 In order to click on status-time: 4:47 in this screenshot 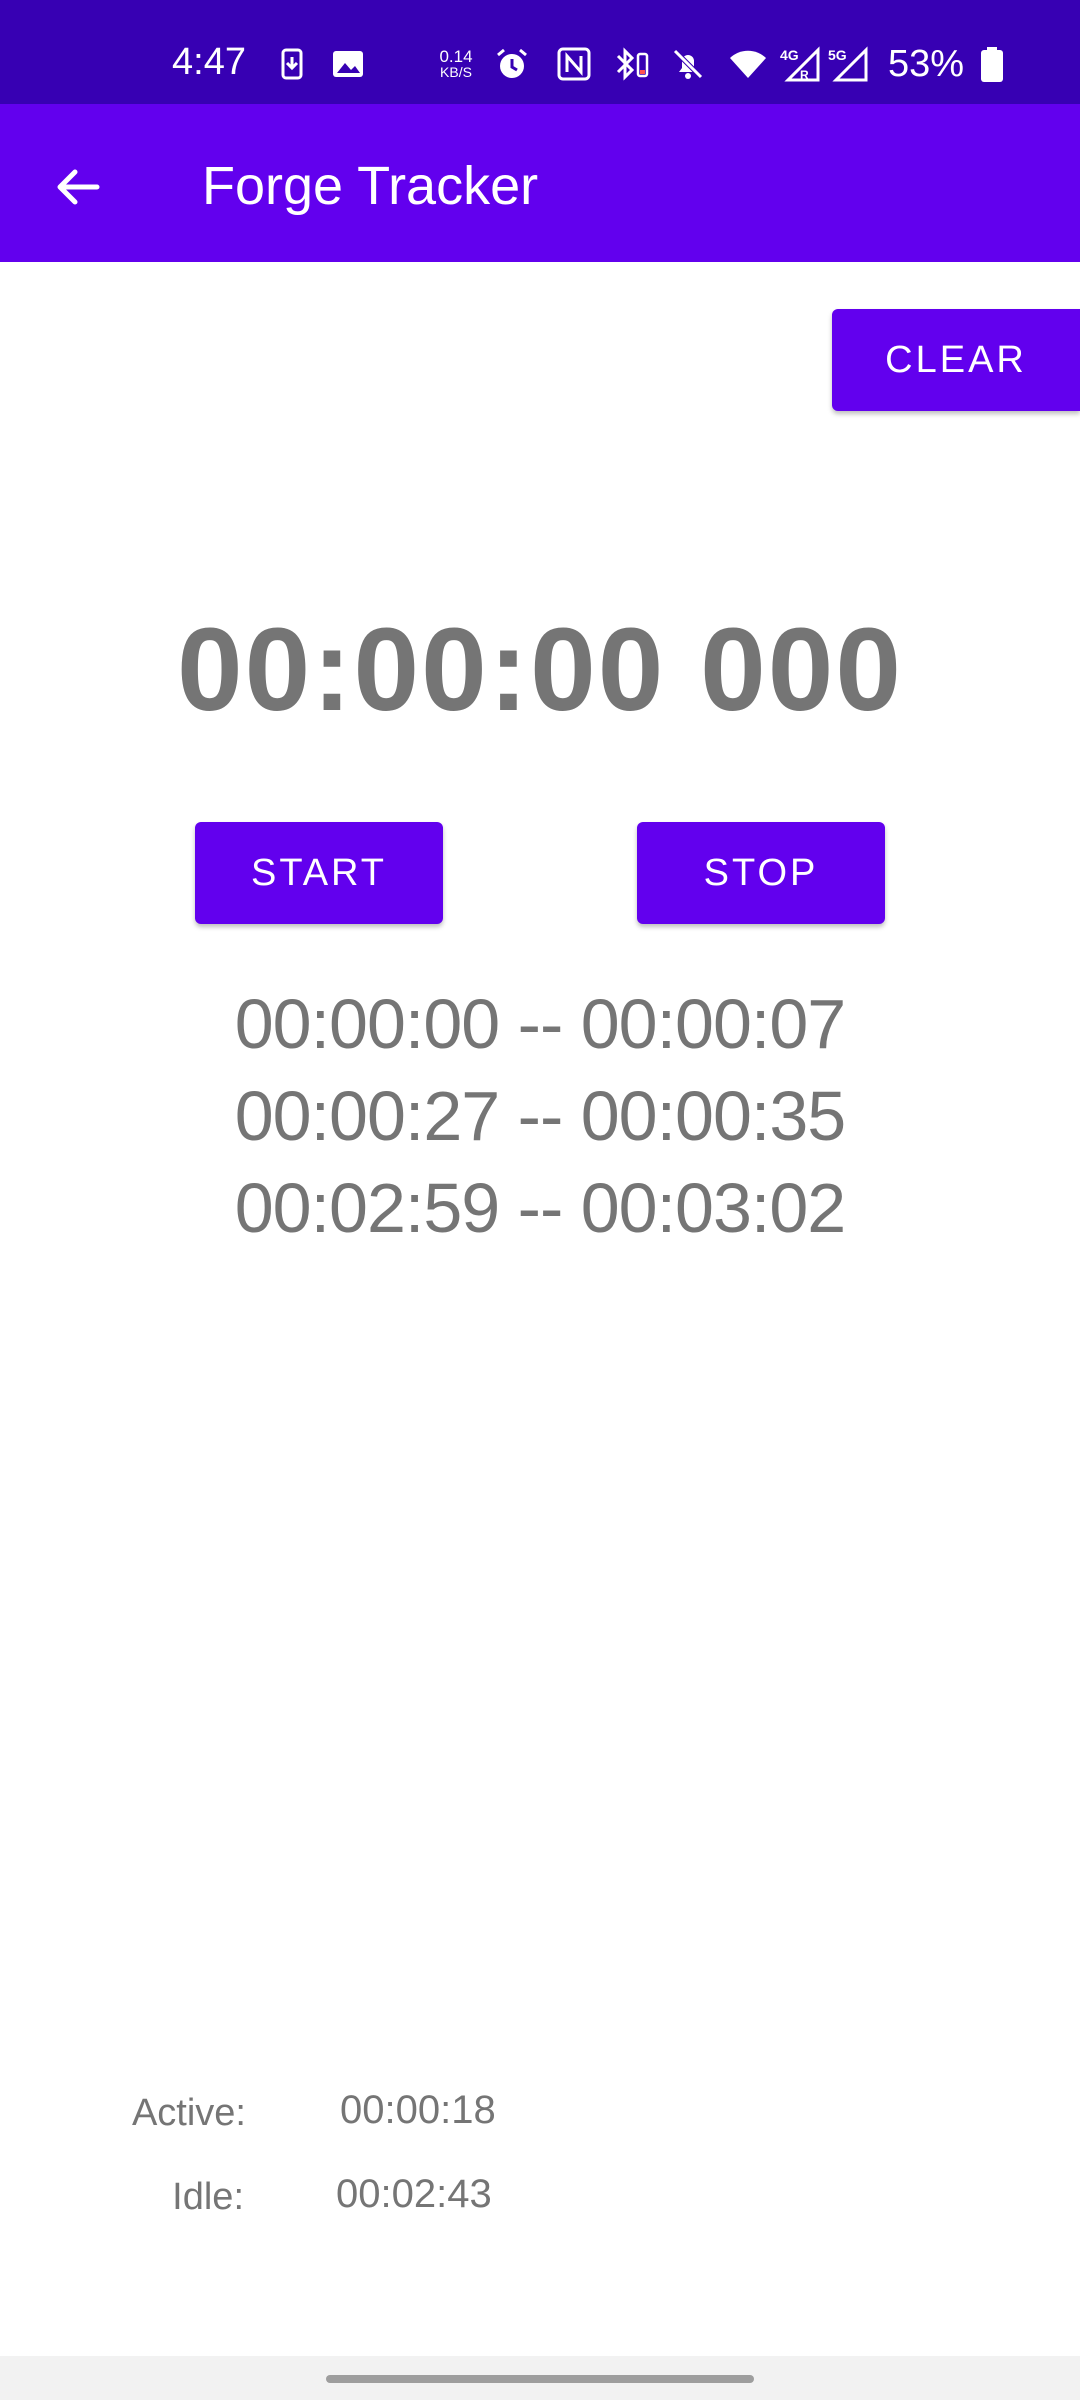, I will do `click(209, 62)`.